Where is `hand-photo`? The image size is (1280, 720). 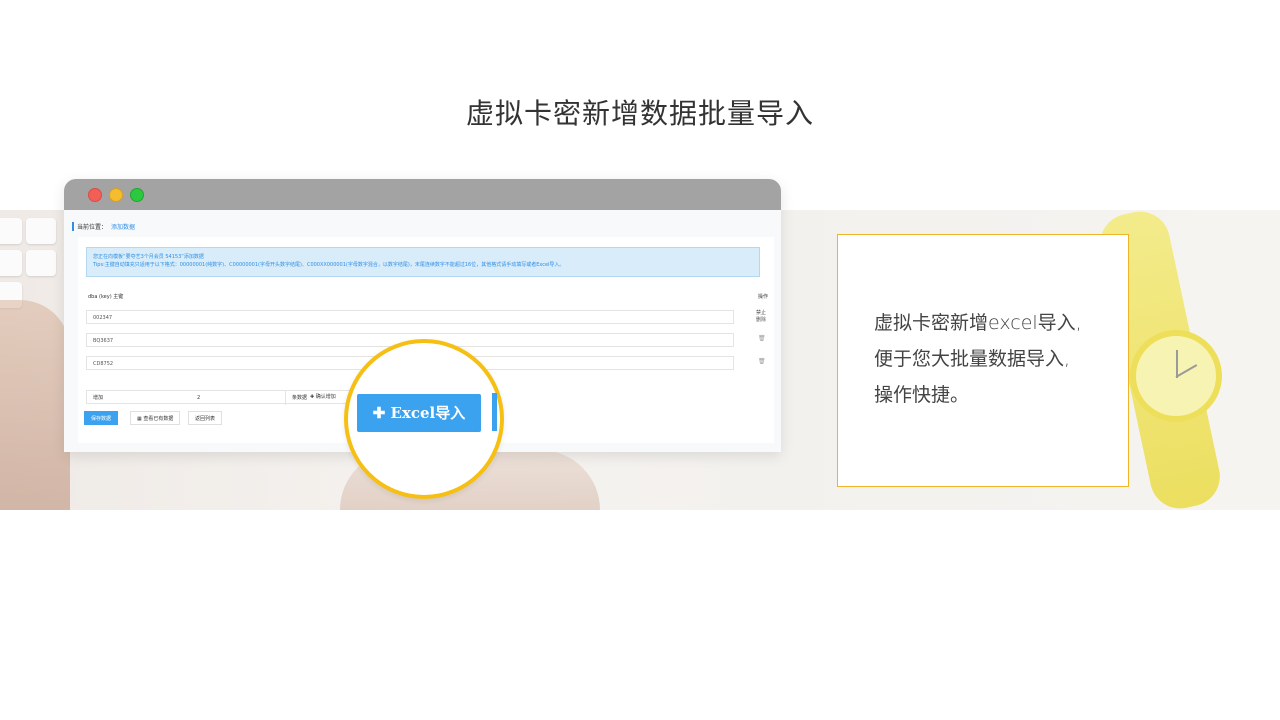 hand-photo is located at coordinates (35, 405).